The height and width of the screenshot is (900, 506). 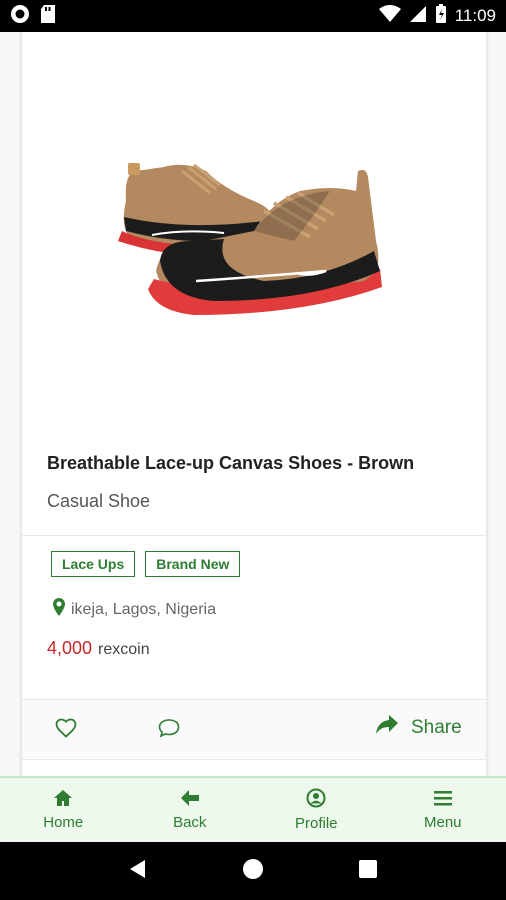 I want to click on comment-icon, so click(x=169, y=730).